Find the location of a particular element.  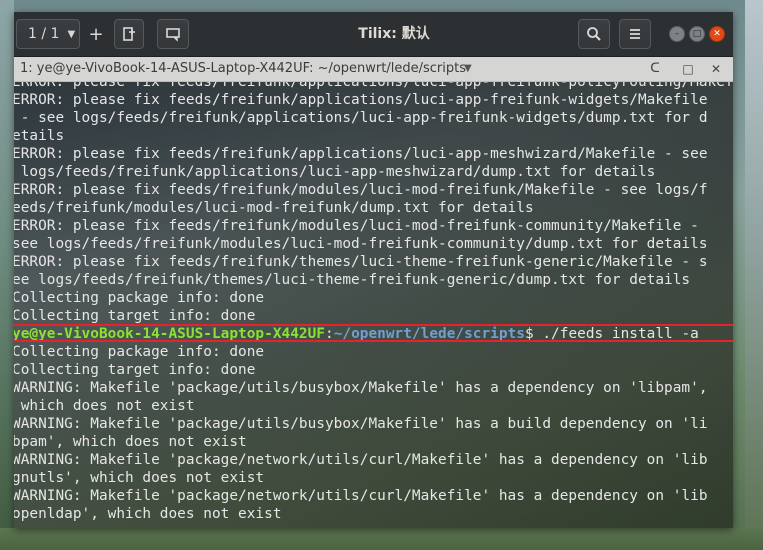

terminal-line: openldap', which does not exist is located at coordinates (148, 514).